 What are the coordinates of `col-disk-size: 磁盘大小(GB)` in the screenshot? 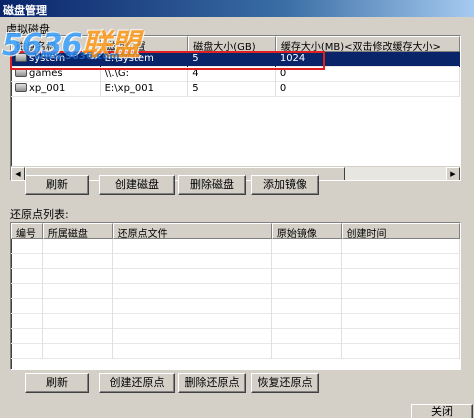 It's located at (232, 44).